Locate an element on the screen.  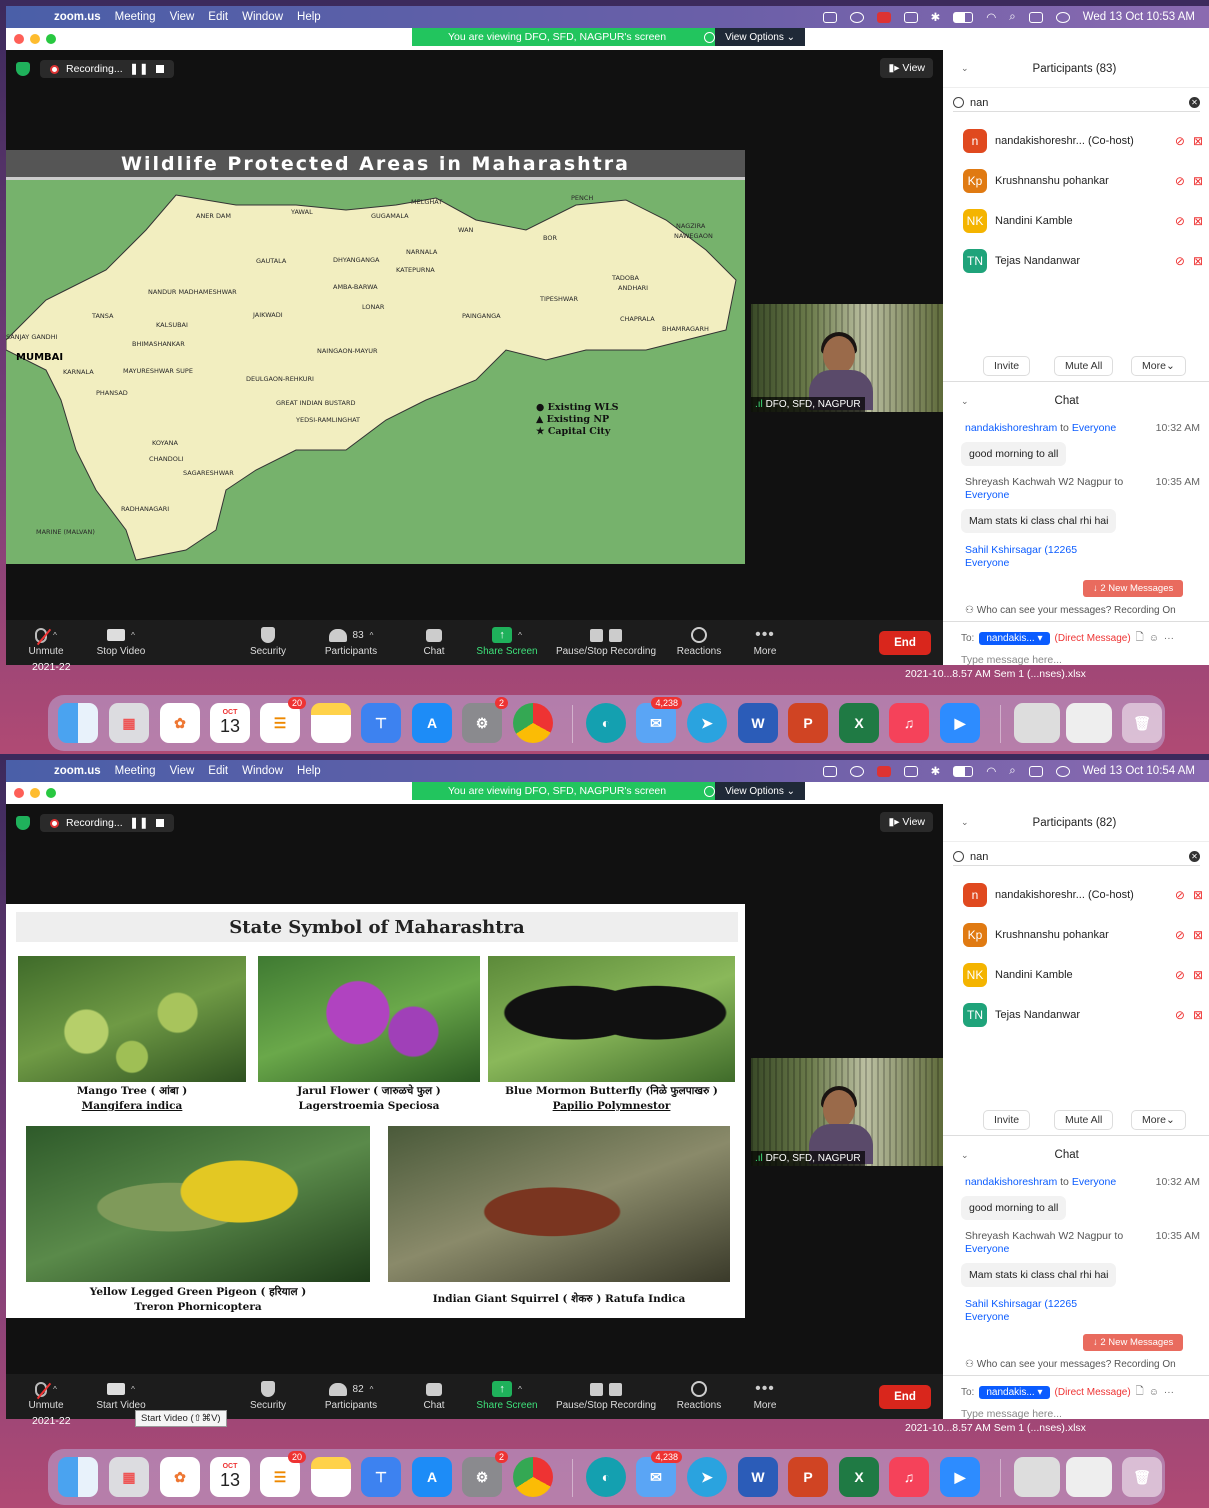
system-preferences-icon: ⚙ 2 is located at coordinates (485, 720).